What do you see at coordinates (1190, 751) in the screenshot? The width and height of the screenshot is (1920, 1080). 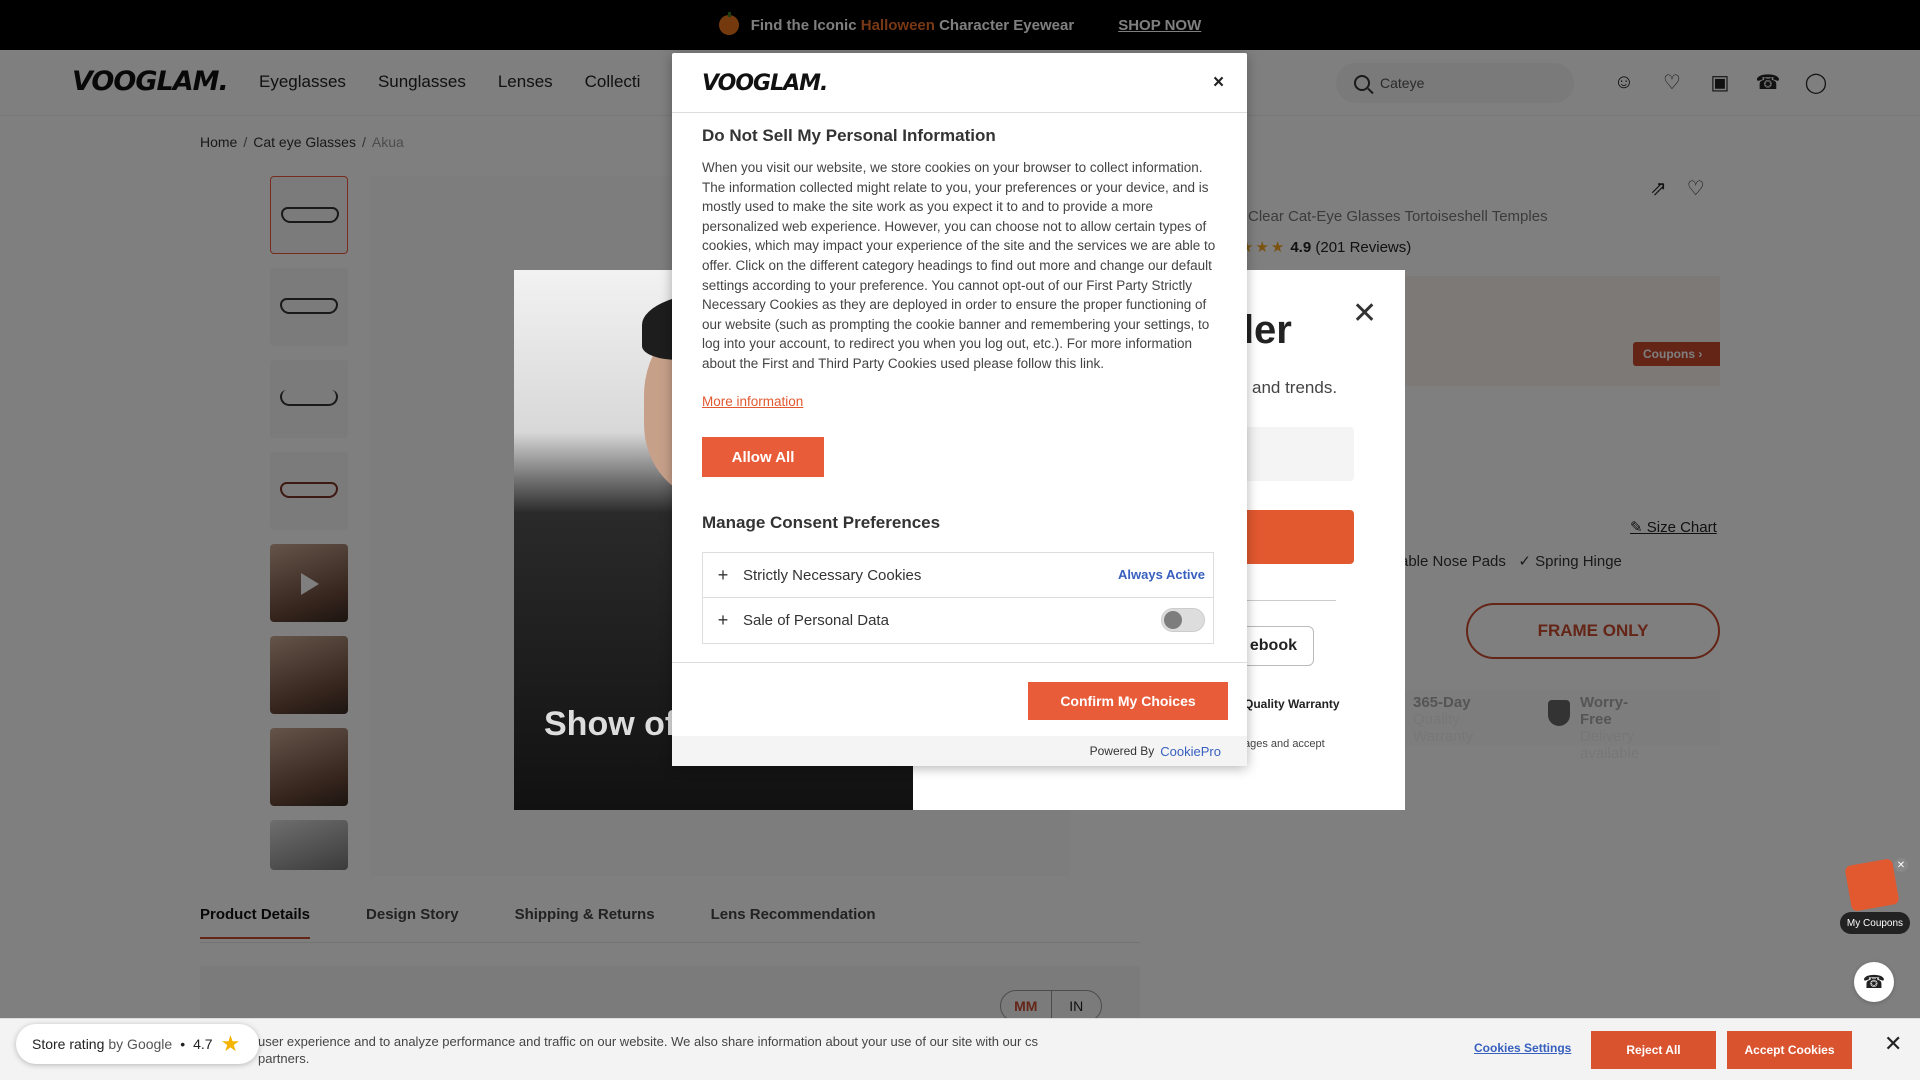 I see `cookiepro-link: CookiePro` at bounding box center [1190, 751].